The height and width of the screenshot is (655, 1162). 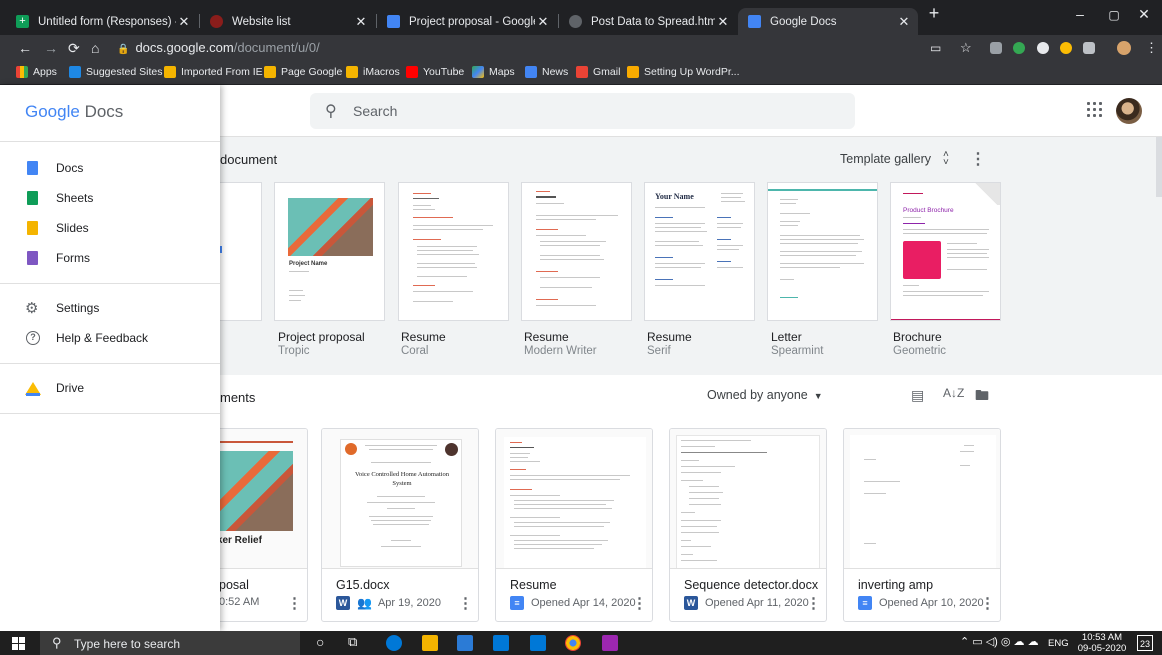 I want to click on google-docs-logo: Google Docs, so click(x=74, y=112).